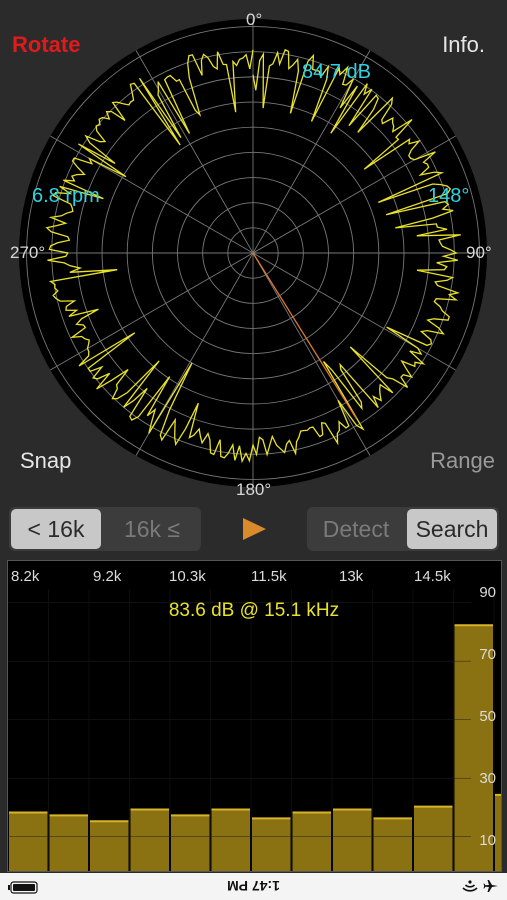  What do you see at coordinates (254, 529) in the screenshot?
I see `play-icon` at bounding box center [254, 529].